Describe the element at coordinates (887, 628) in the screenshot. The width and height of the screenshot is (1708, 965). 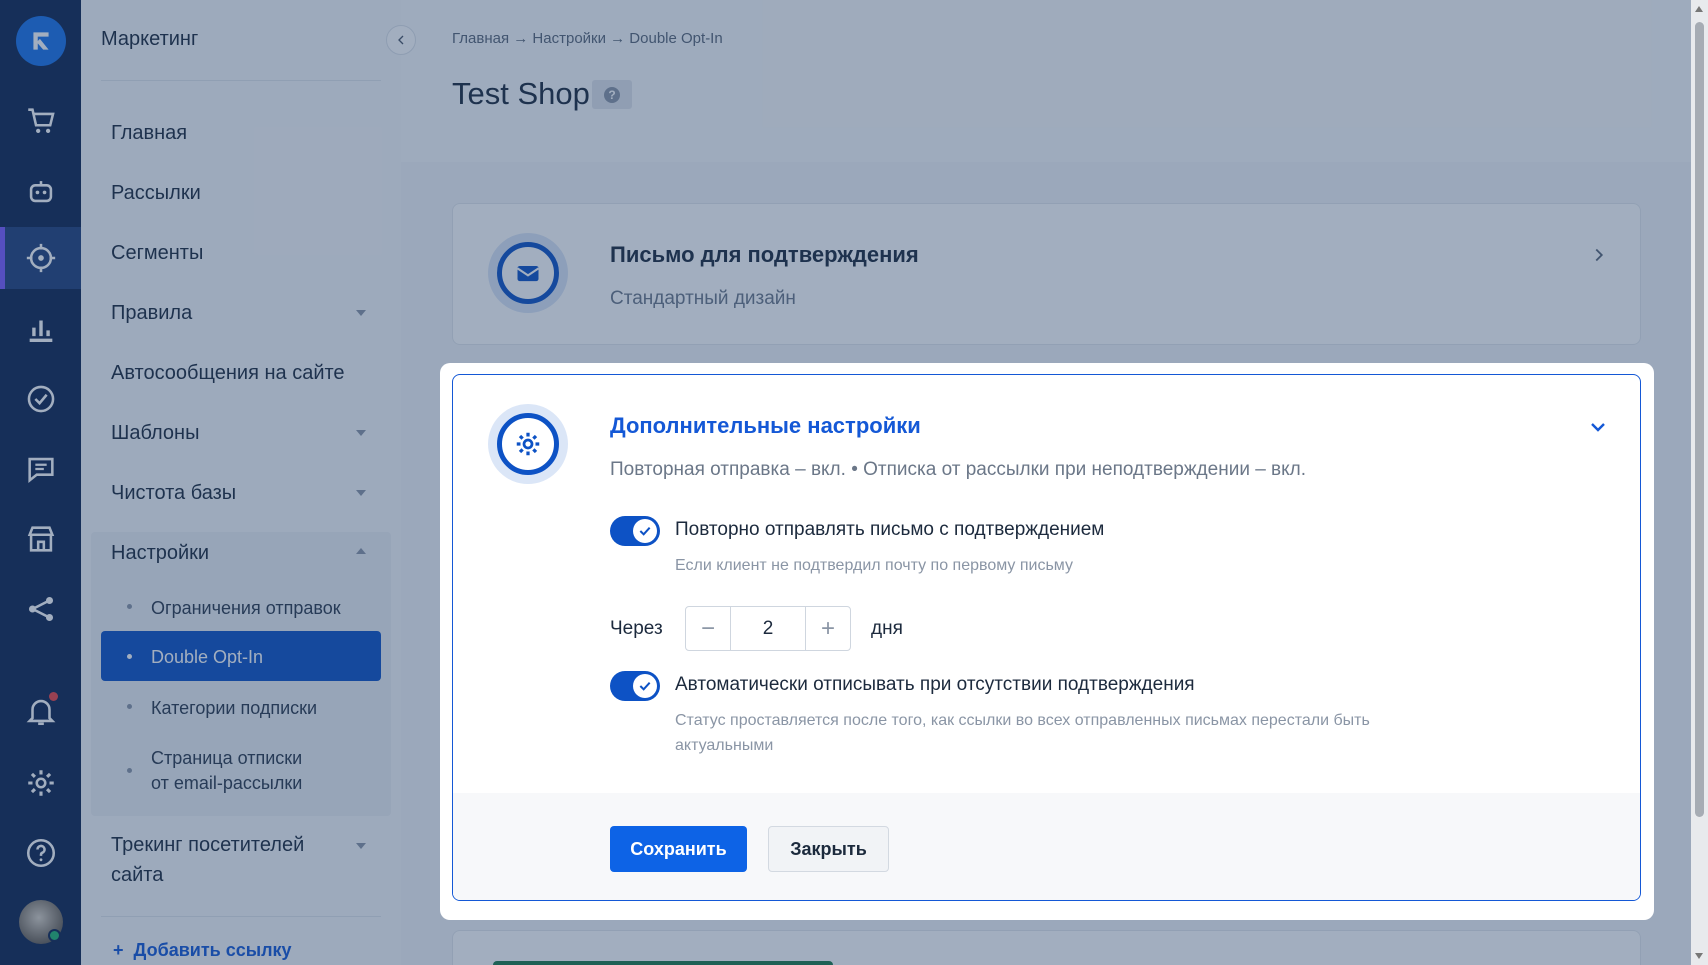
I see `delay-suffix: дня` at that location.